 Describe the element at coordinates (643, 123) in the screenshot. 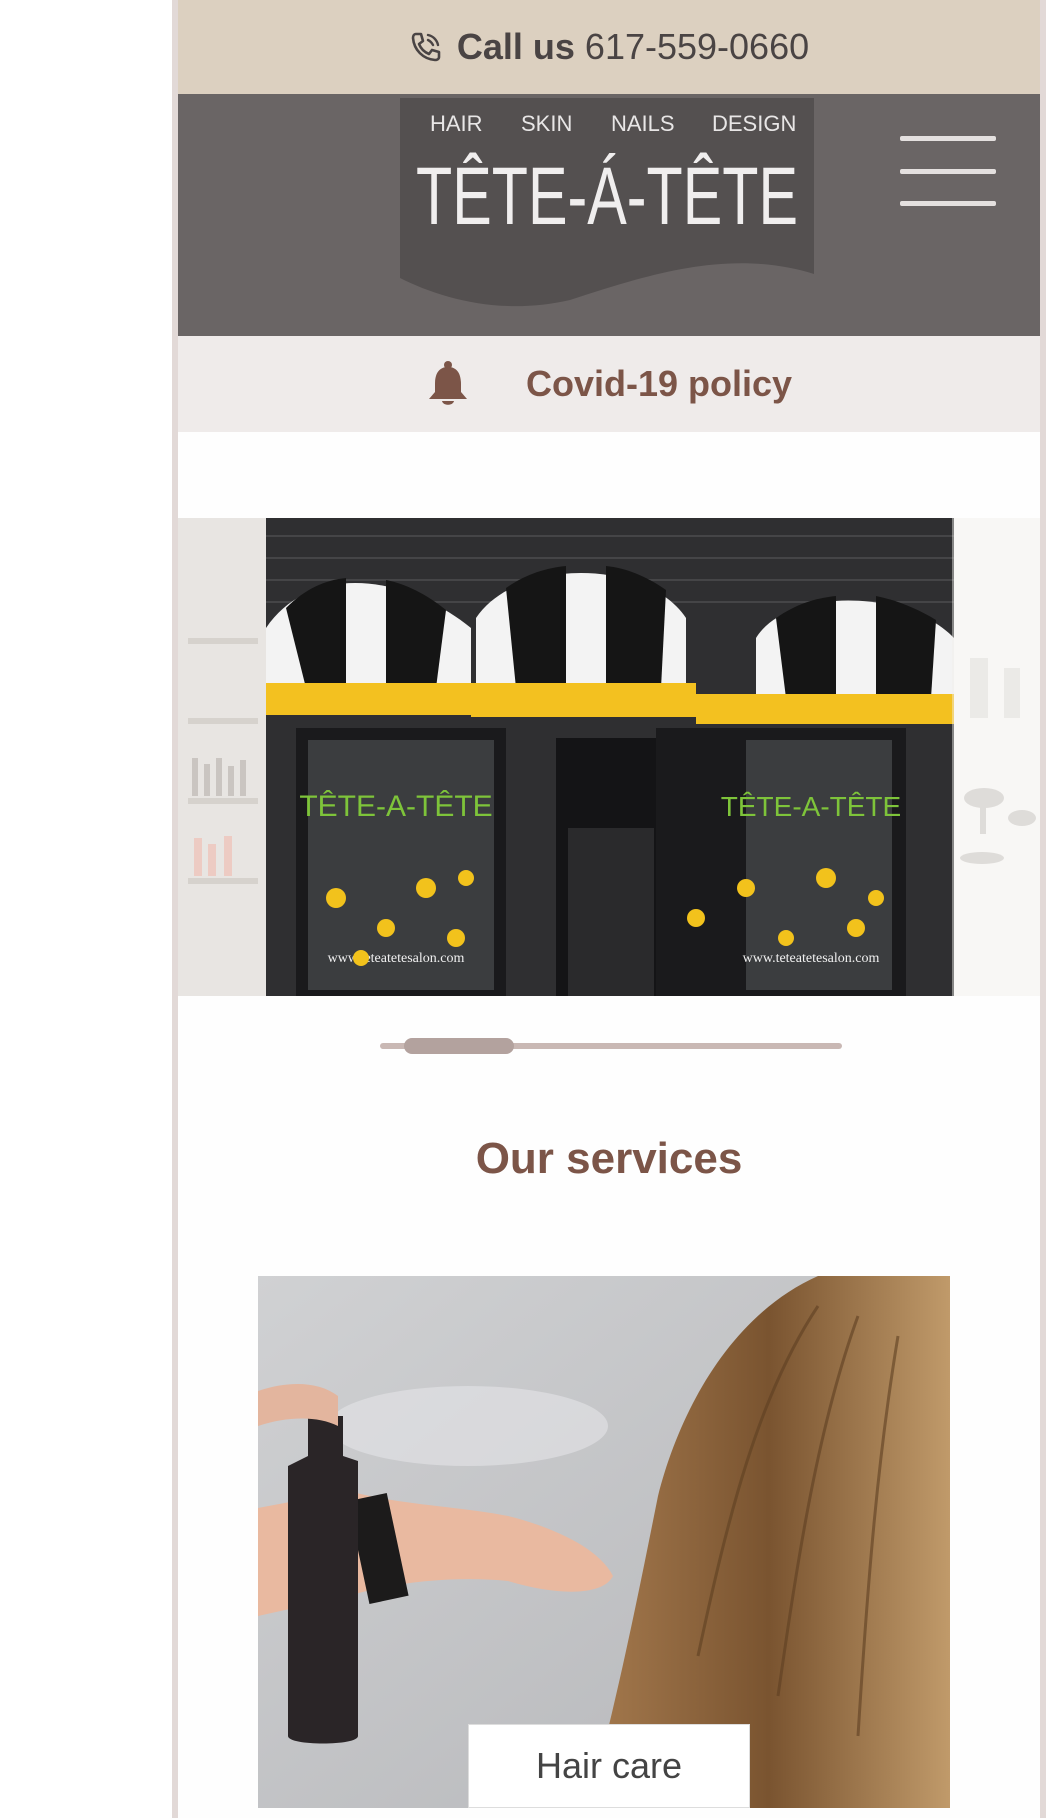

I see `logo-category-nails: NAILS` at that location.